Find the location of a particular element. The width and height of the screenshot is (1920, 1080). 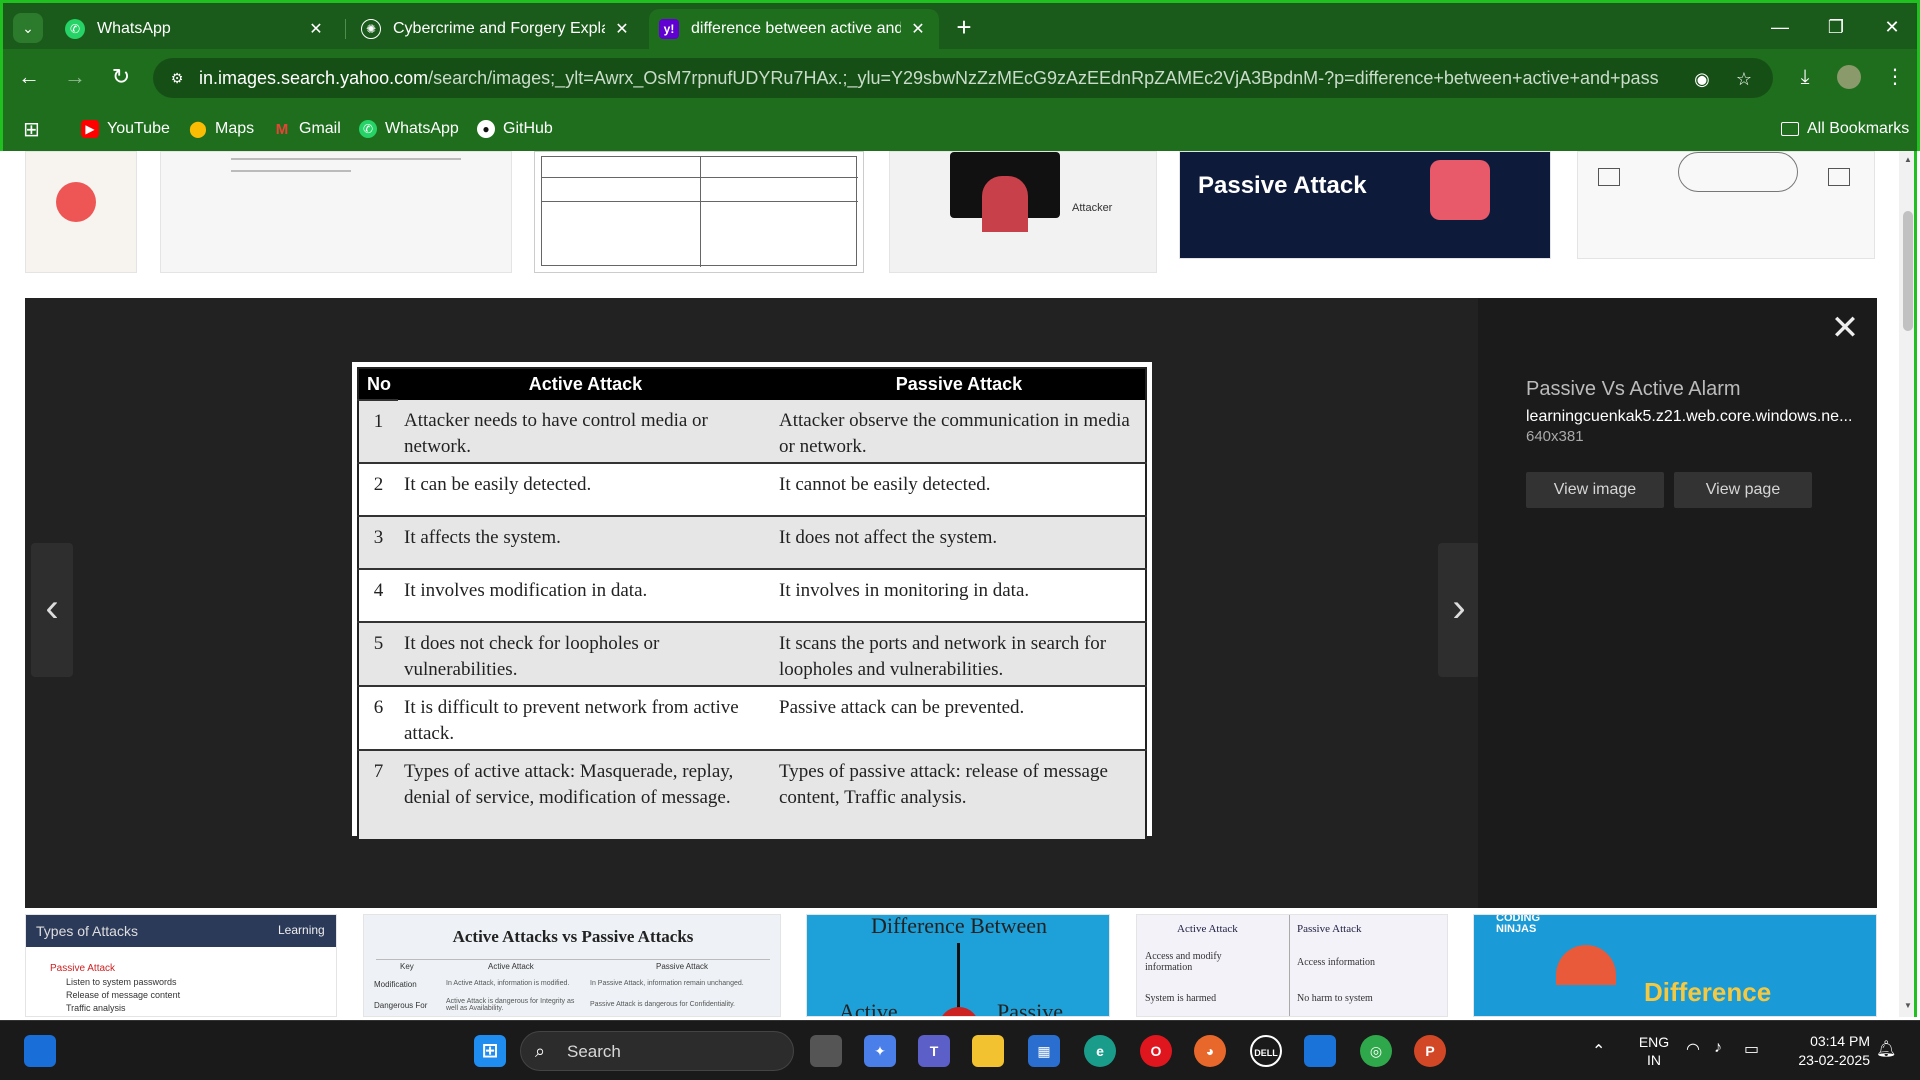

tab-cybercrime: ✺ Cybercrime and Forgery Explain ✕ is located at coordinates (497, 29).